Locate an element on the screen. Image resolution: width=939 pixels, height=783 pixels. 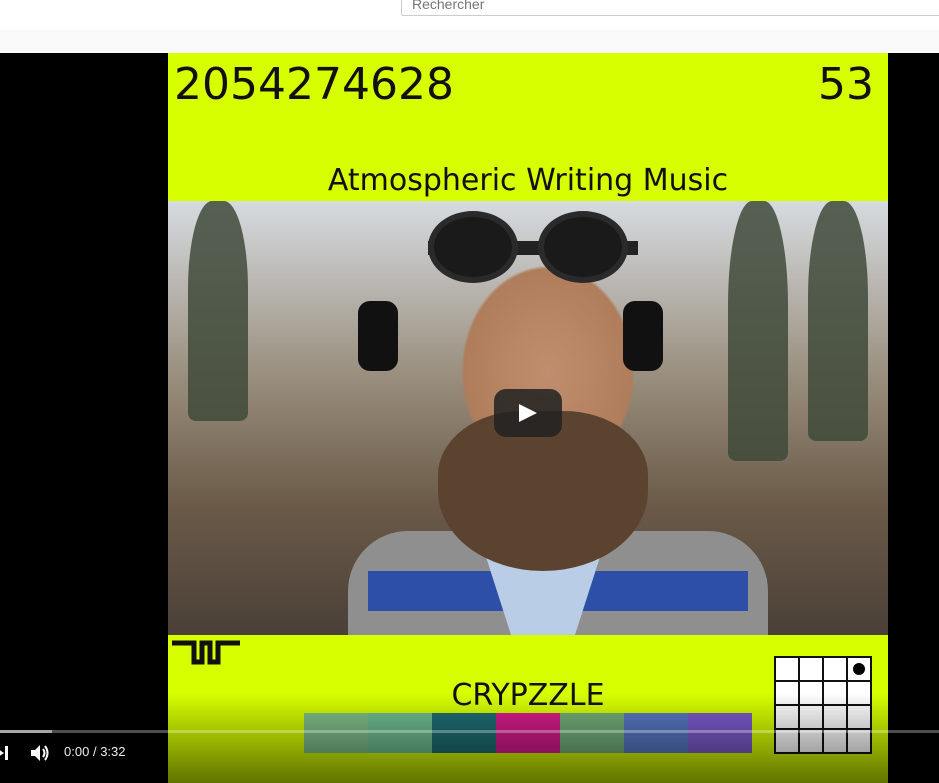
top-bar is located at coordinates (469, 15).